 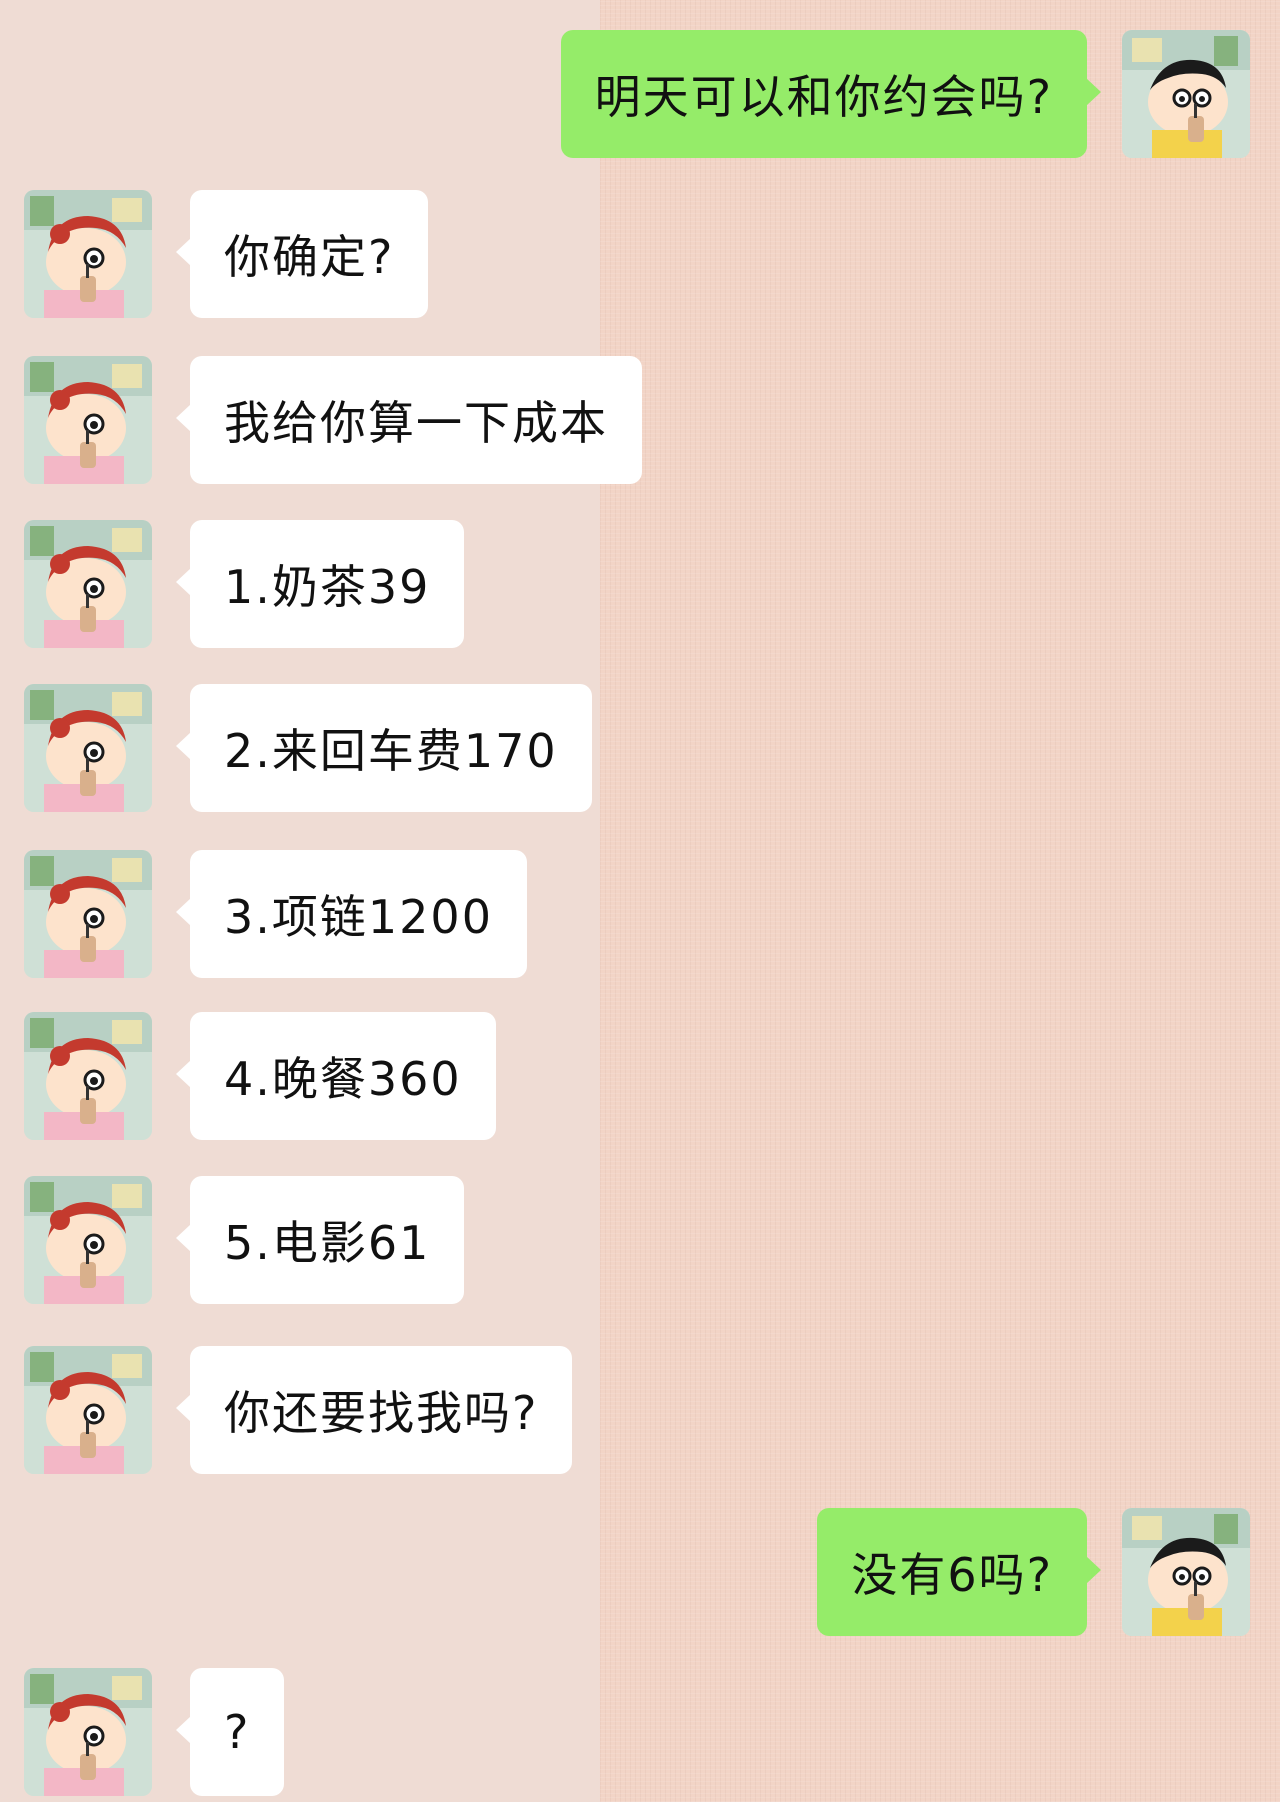 I want to click on message-bubble-incoming: 我给你算一下成本, so click(x=409, y=420).